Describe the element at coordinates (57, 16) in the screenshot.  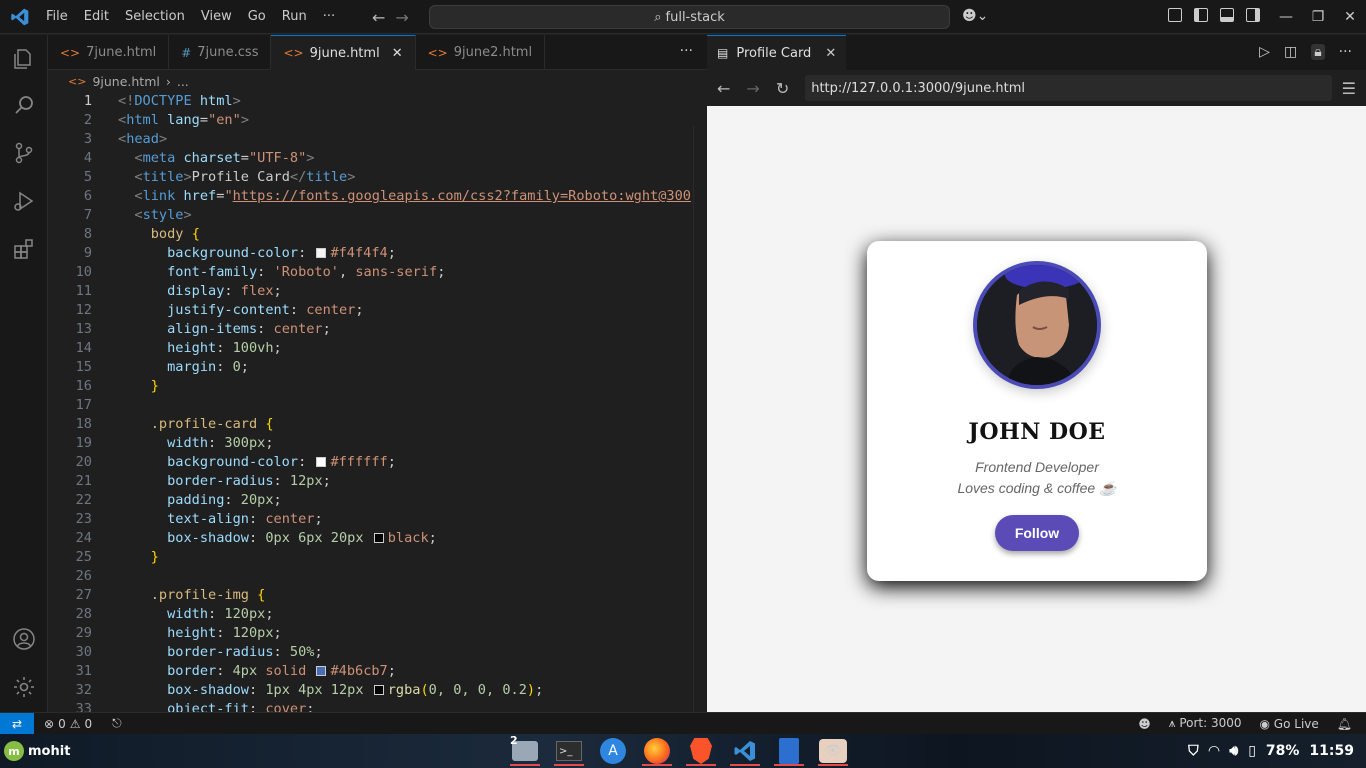
I see `menu-item-file: File` at that location.